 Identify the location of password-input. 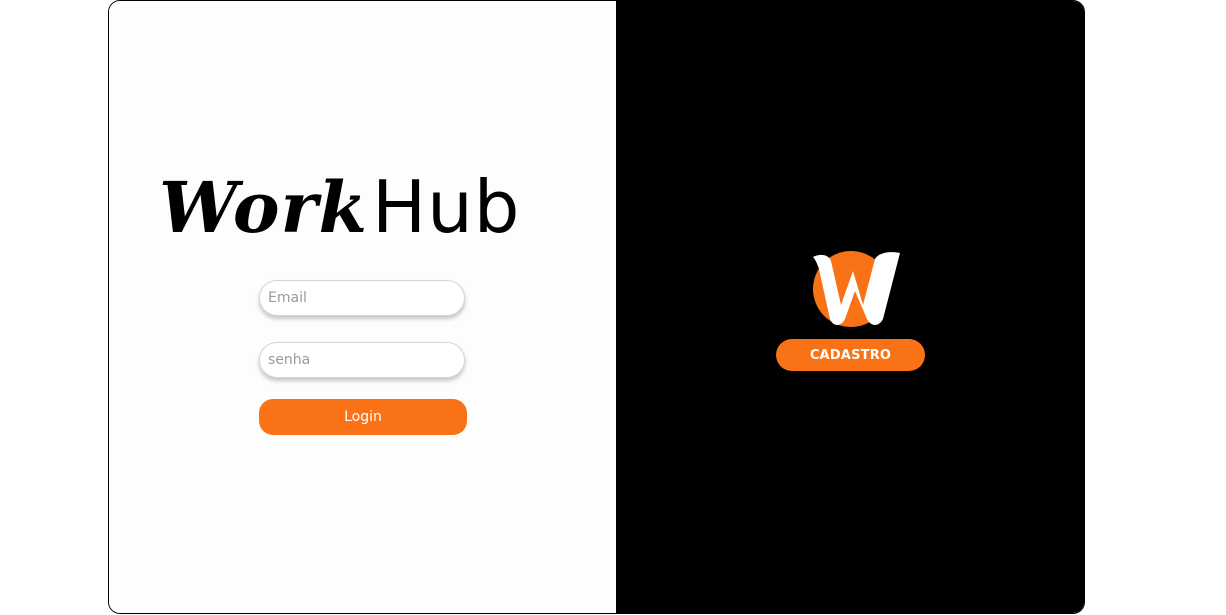
(362, 360).